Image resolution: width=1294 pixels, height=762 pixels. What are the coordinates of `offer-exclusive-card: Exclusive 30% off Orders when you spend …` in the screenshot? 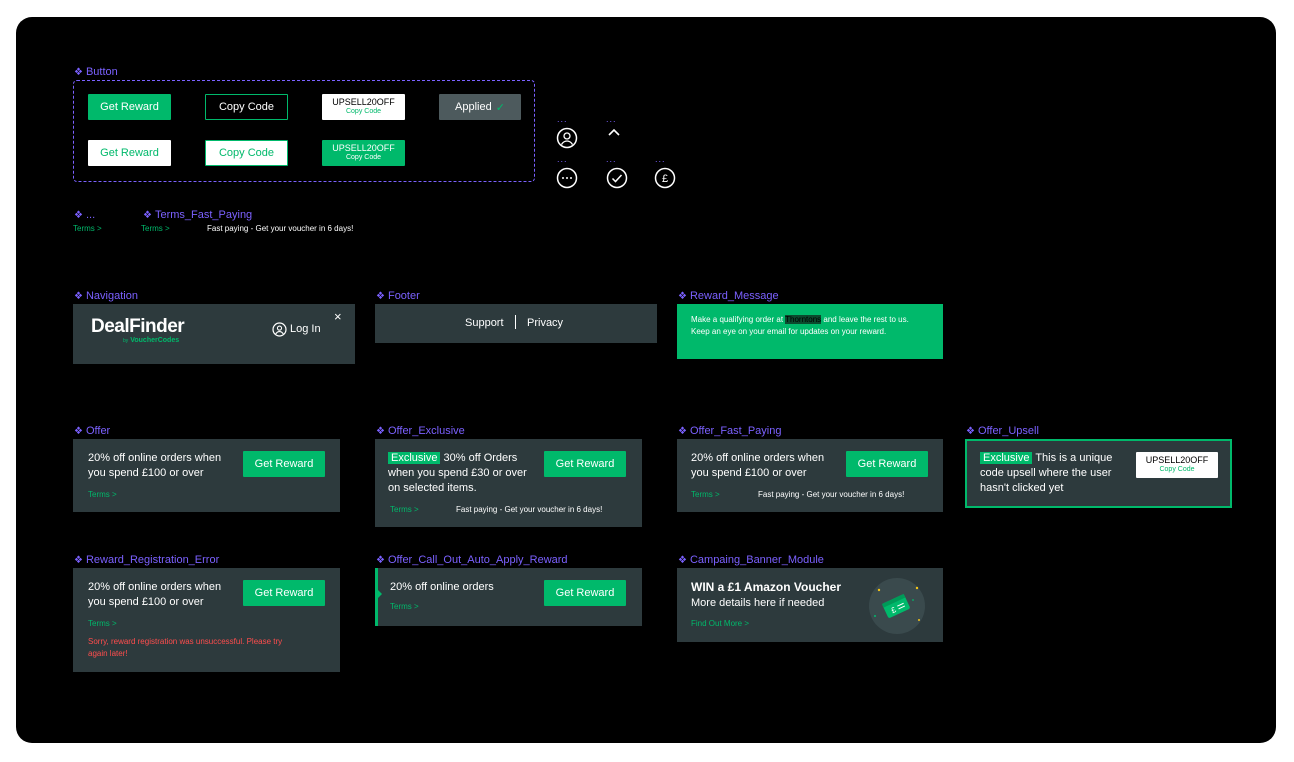 It's located at (508, 483).